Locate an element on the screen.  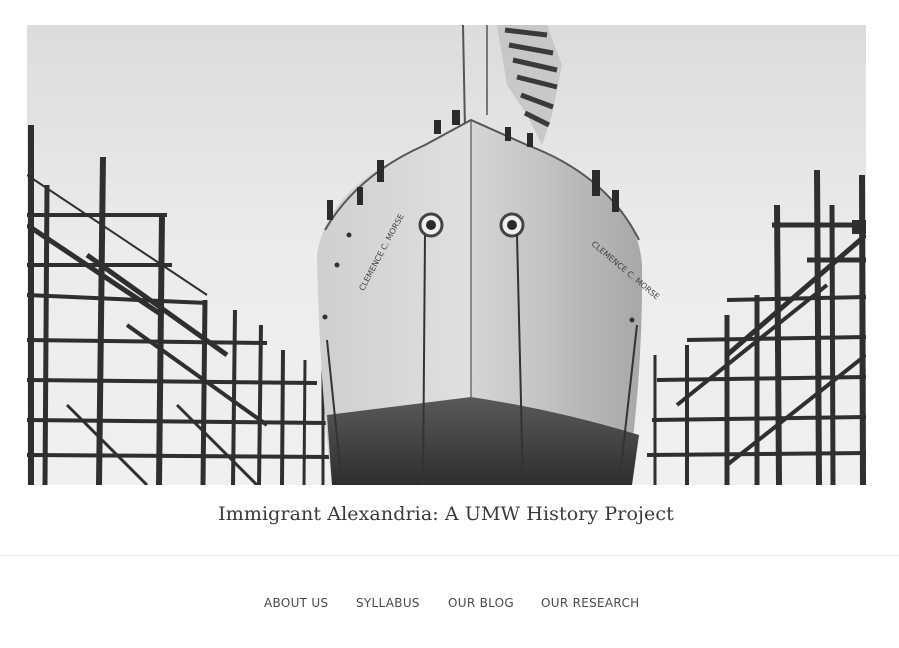
divider is located at coordinates (449, 555).